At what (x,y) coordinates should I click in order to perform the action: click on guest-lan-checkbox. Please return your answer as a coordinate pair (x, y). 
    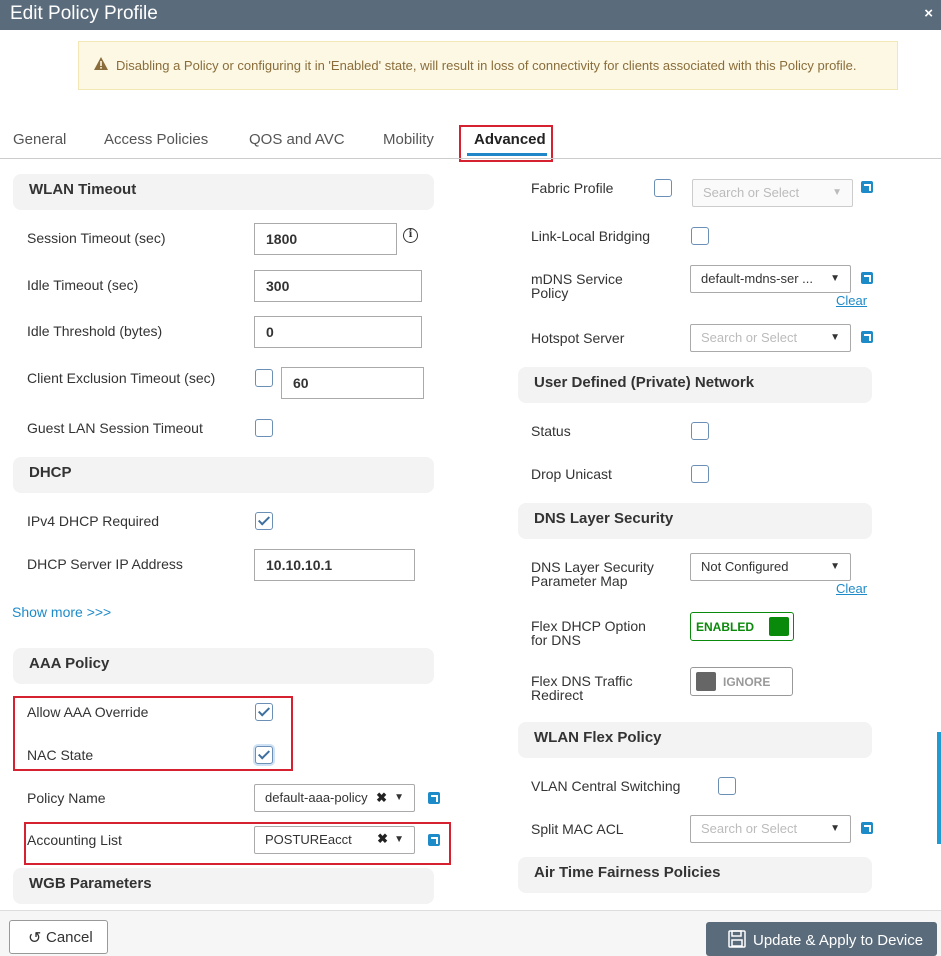
    Looking at the image, I should click on (264, 428).